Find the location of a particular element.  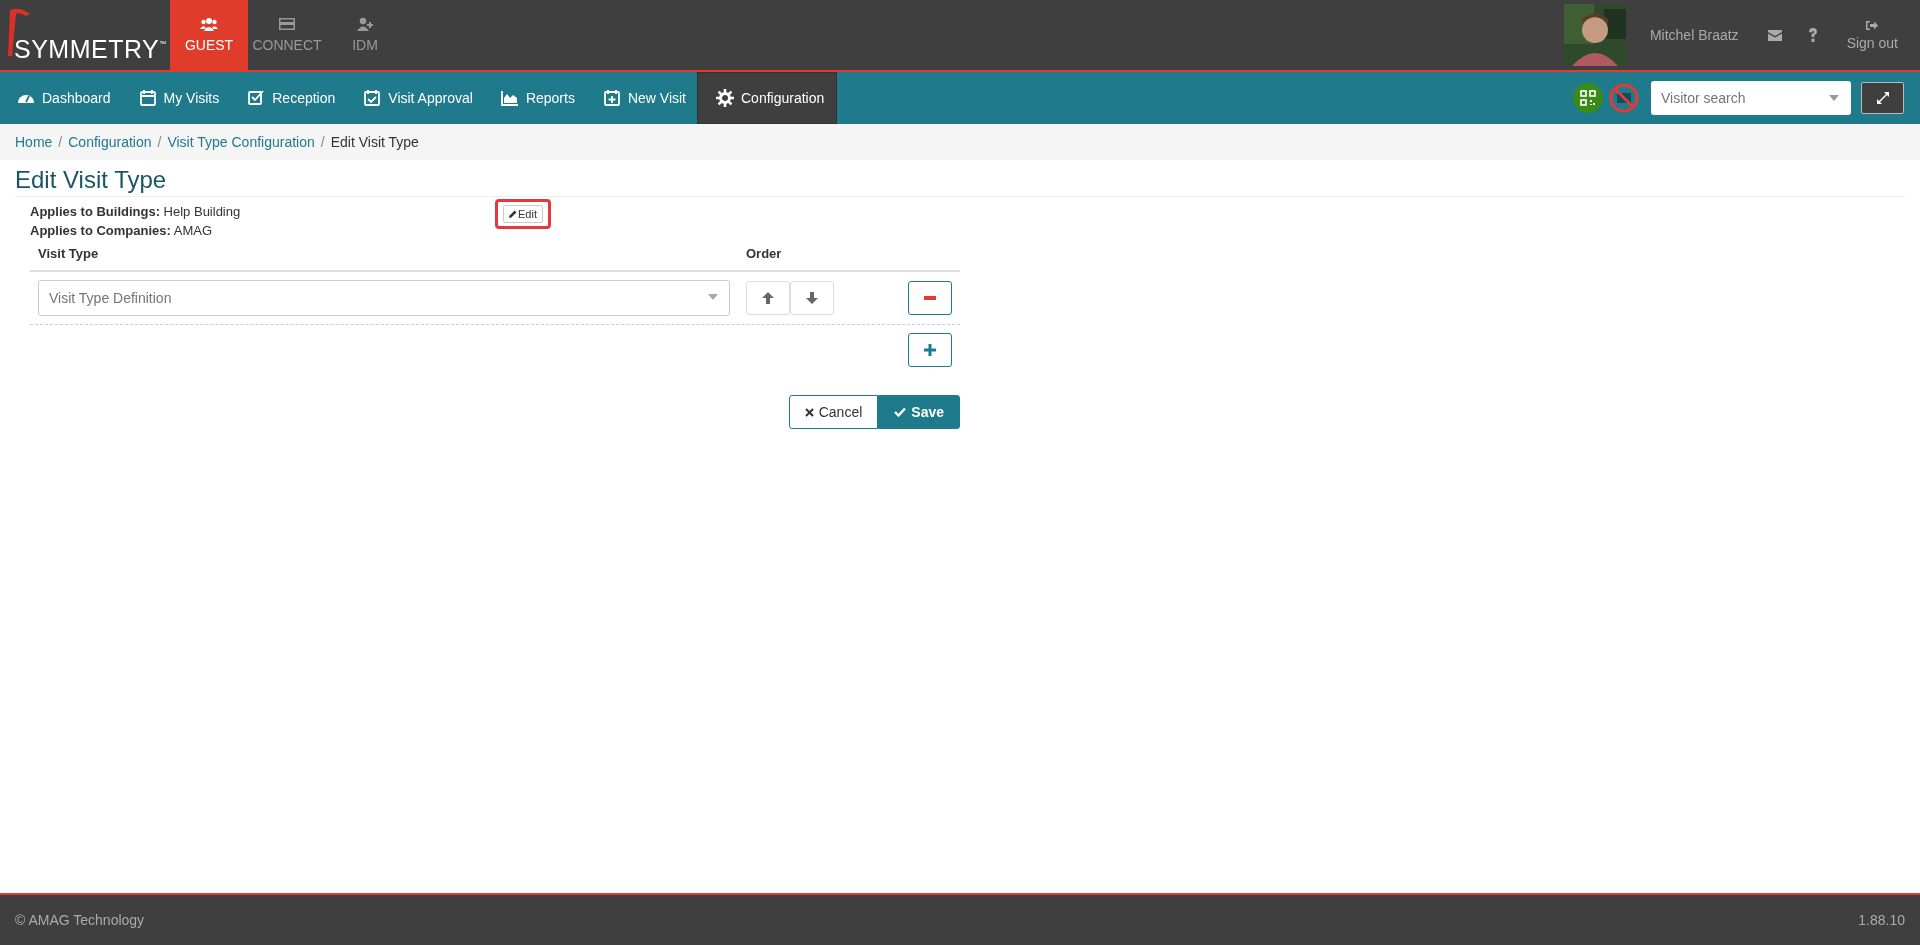

expand-icon is located at coordinates (1882, 98).